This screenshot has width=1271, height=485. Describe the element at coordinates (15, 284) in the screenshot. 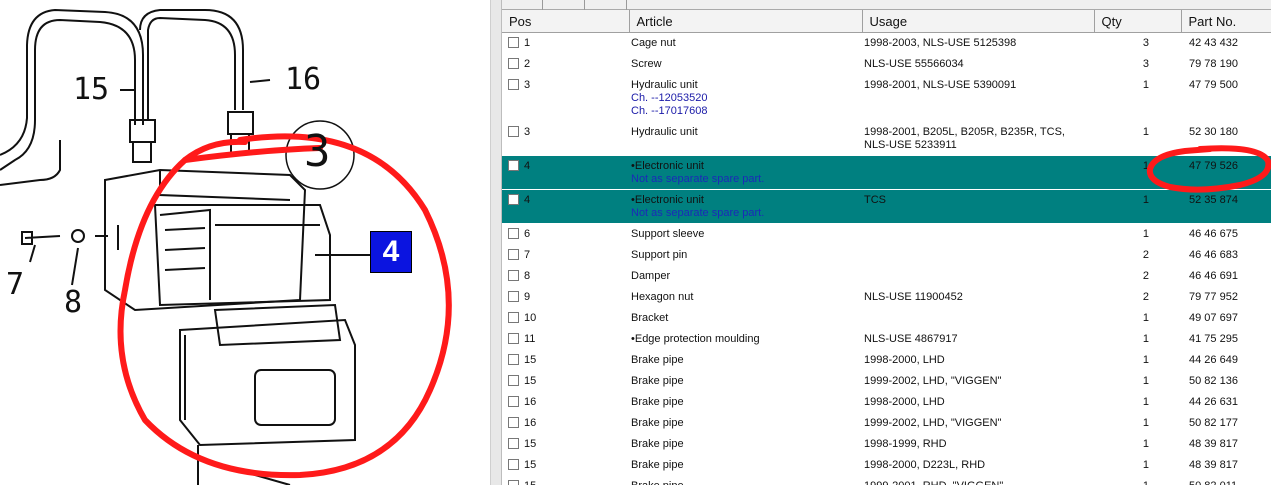

I see `callout-7: 7` at that location.